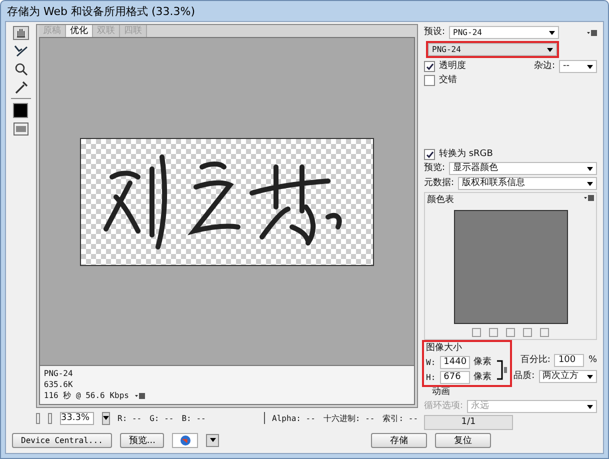  I want to click on readout-text: Alpha: --, so click(294, 418).